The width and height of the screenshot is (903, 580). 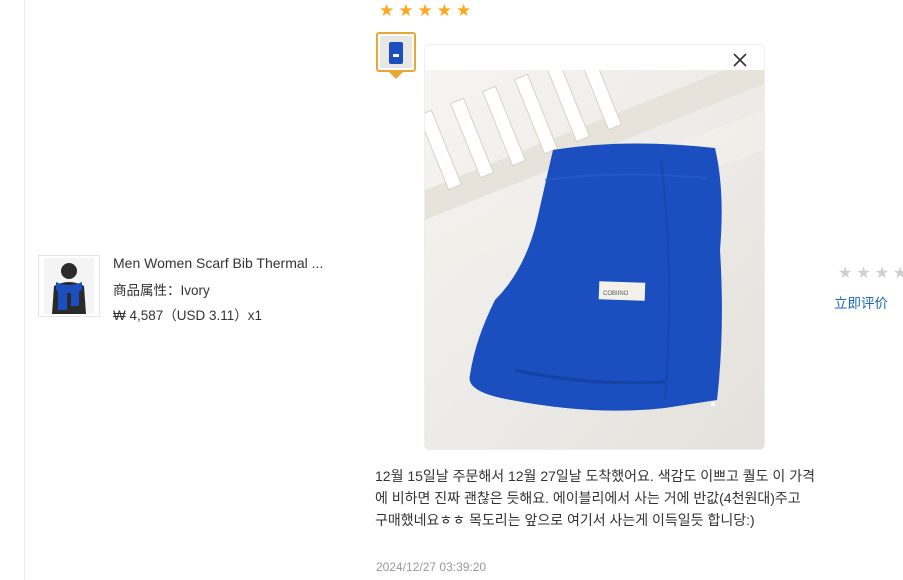 What do you see at coordinates (161, 290) in the screenshot?
I see `product-attribute: 商品属性：Ivory` at bounding box center [161, 290].